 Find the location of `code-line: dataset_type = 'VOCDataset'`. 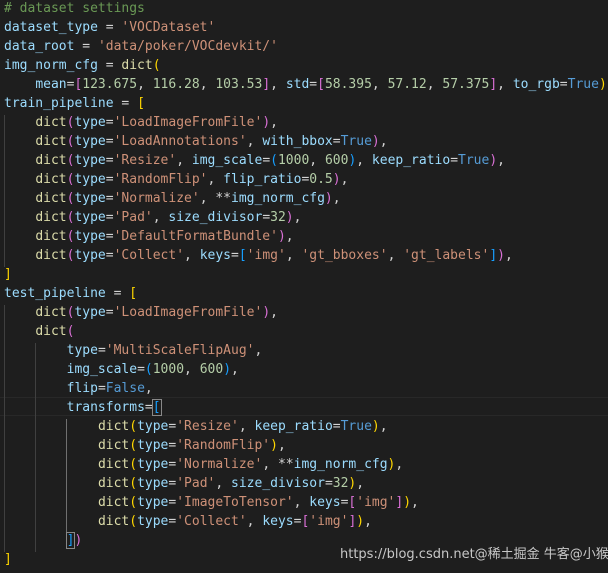

code-line: dataset_type = 'VOCDataset' is located at coordinates (109, 27).